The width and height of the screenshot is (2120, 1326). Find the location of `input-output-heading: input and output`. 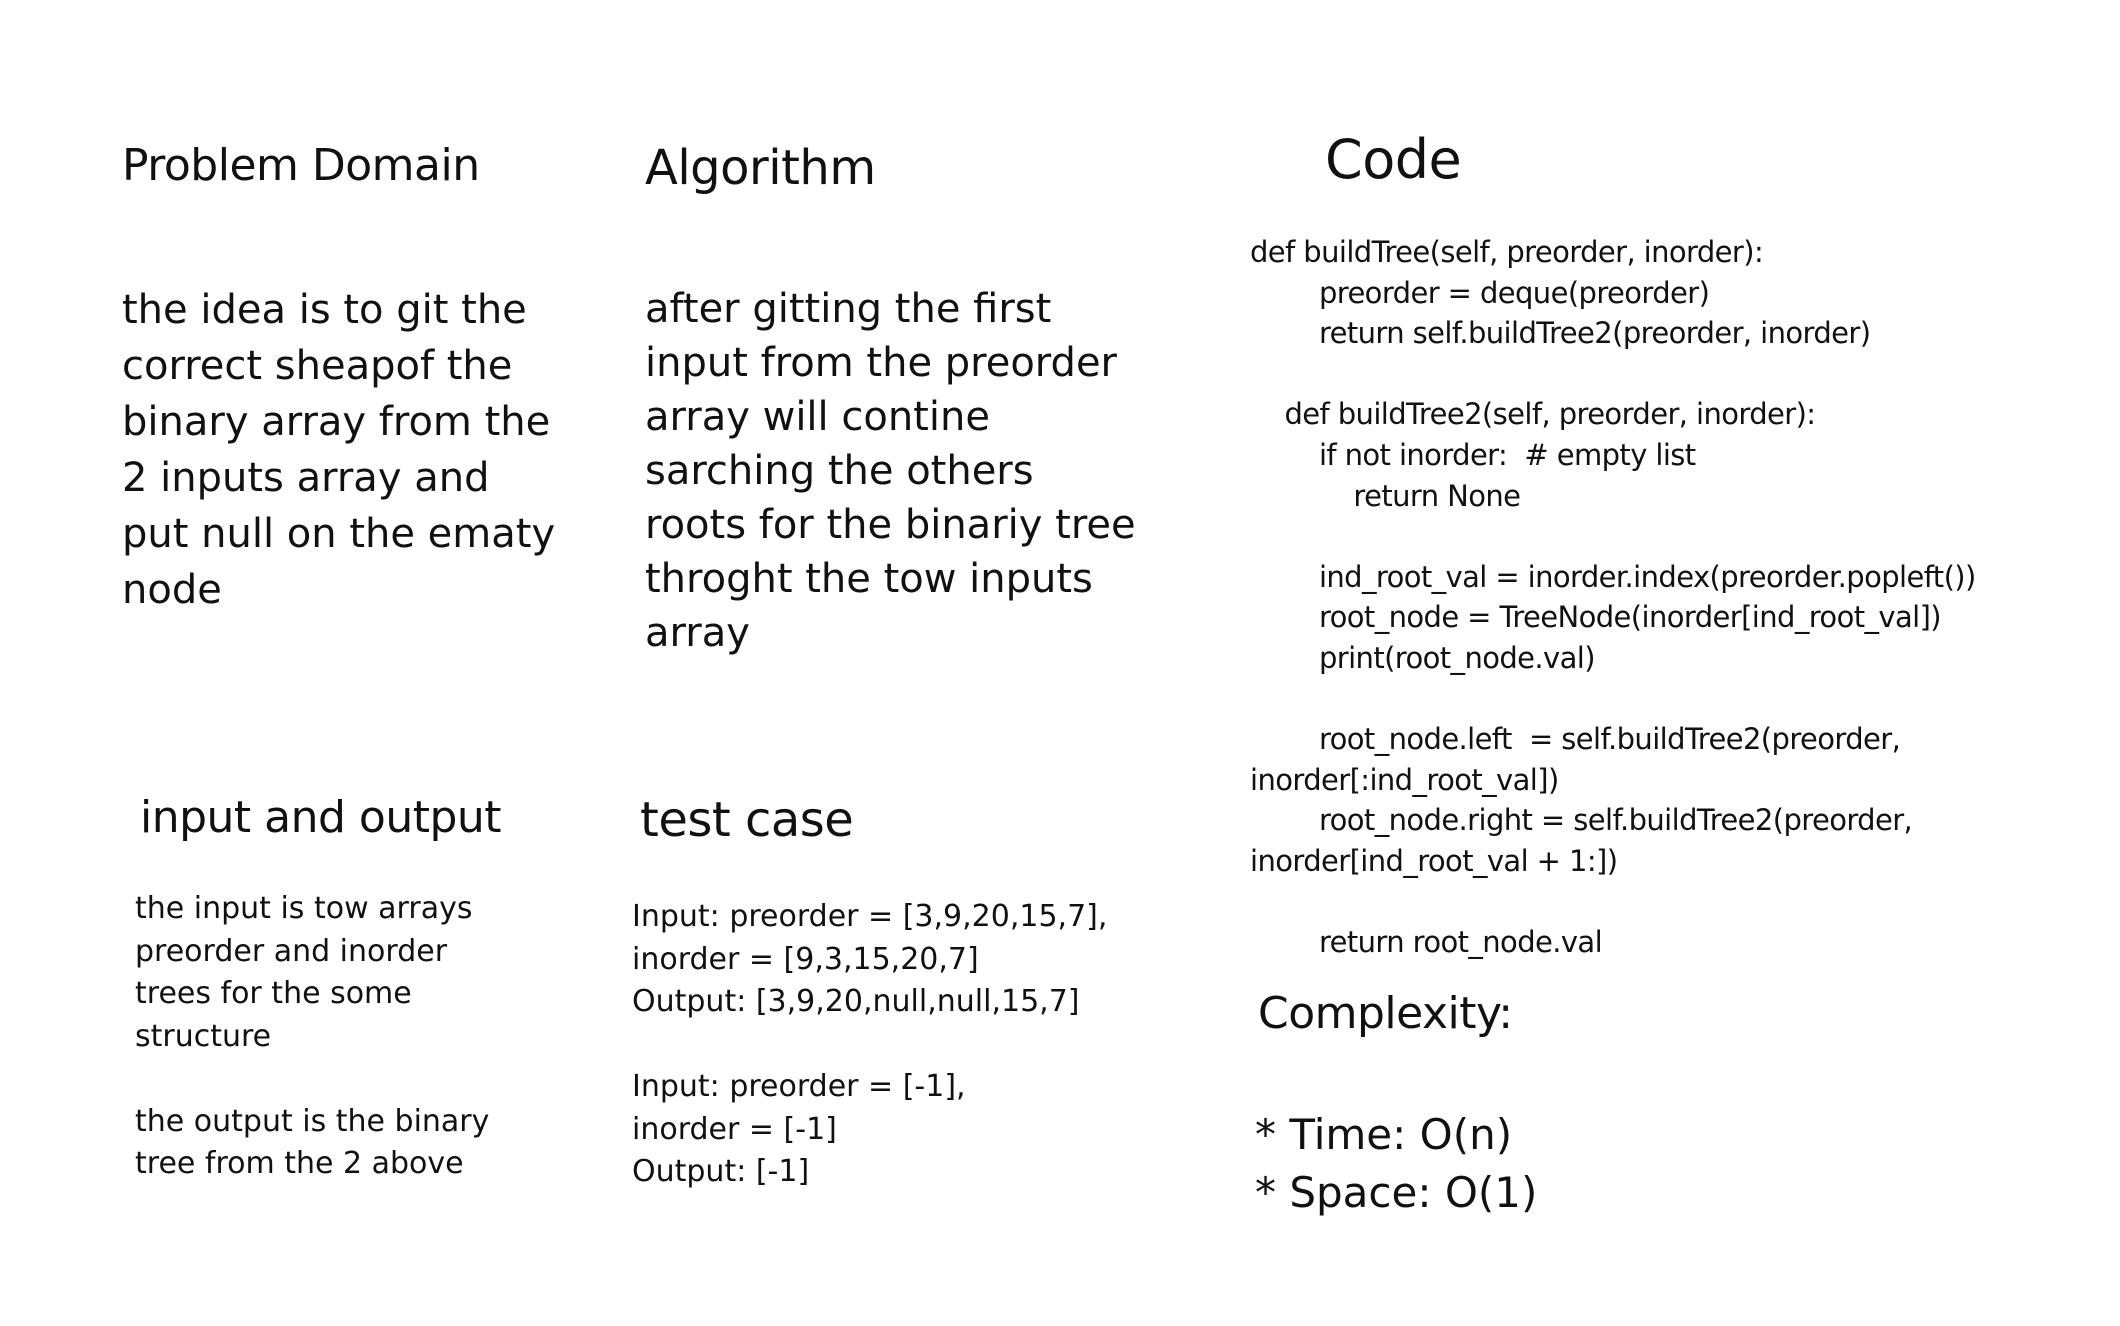

input-output-heading: input and output is located at coordinates (321, 817).